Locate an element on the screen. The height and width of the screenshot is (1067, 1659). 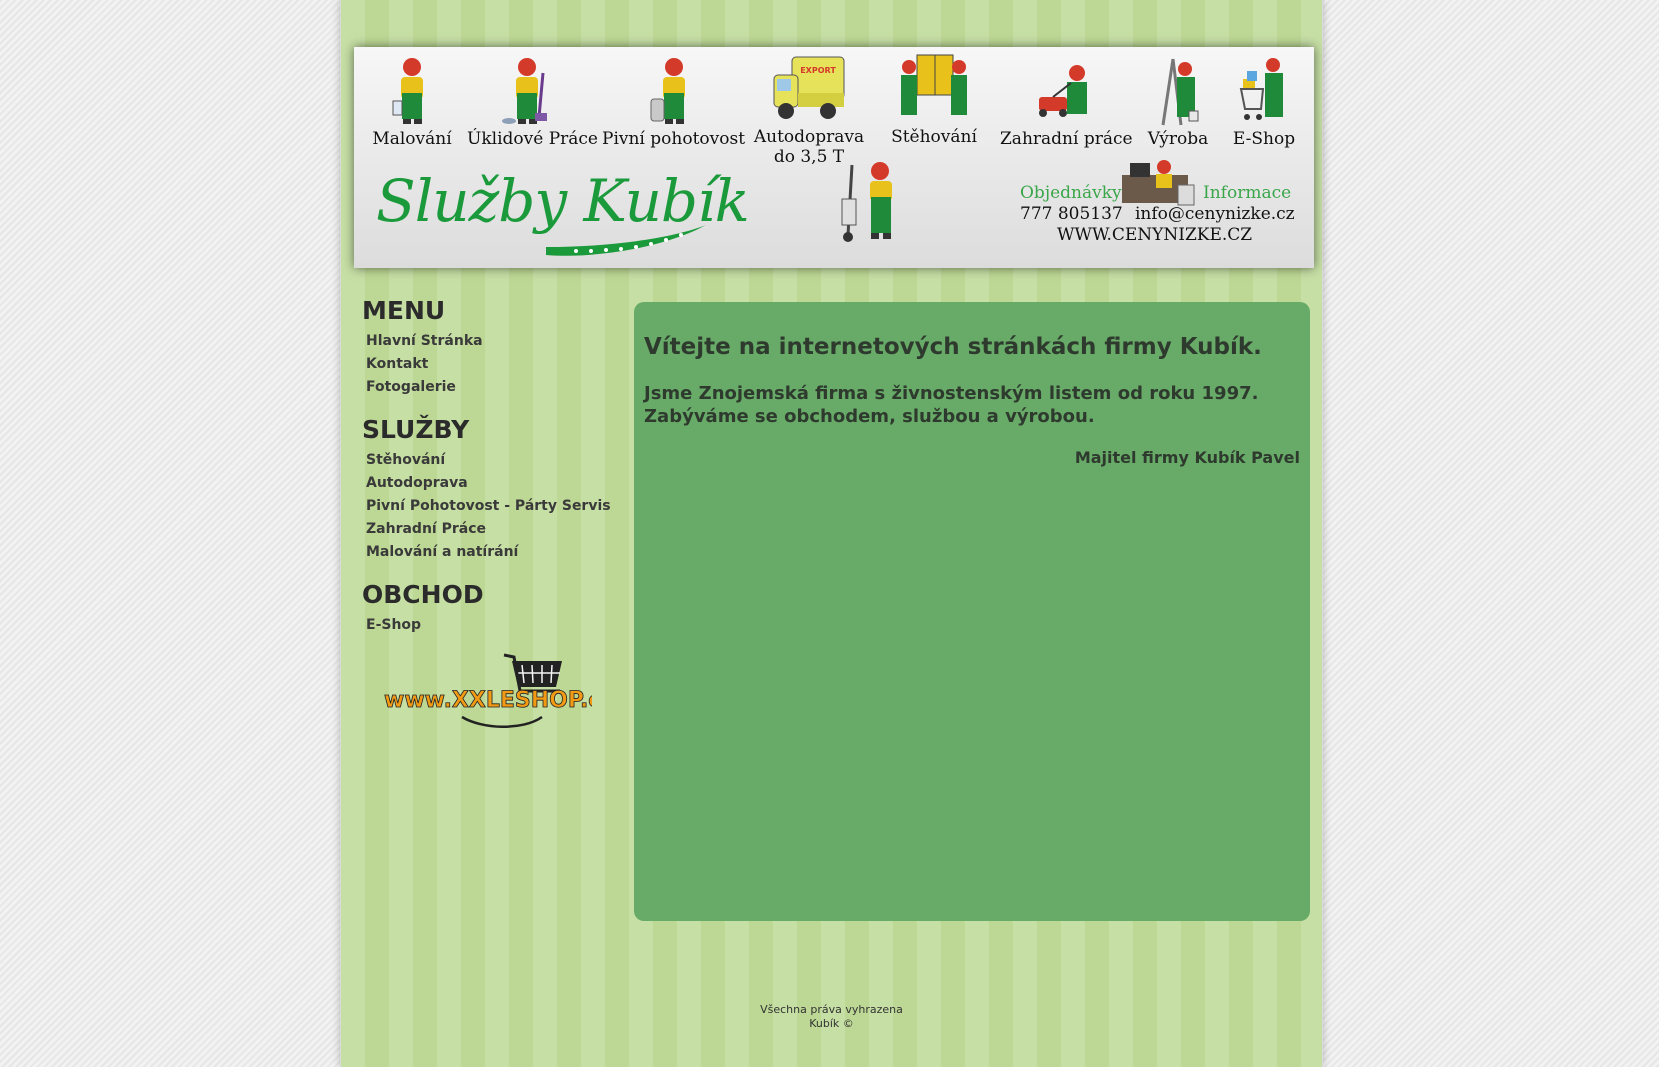
movers-icon is located at coordinates (934, 84).